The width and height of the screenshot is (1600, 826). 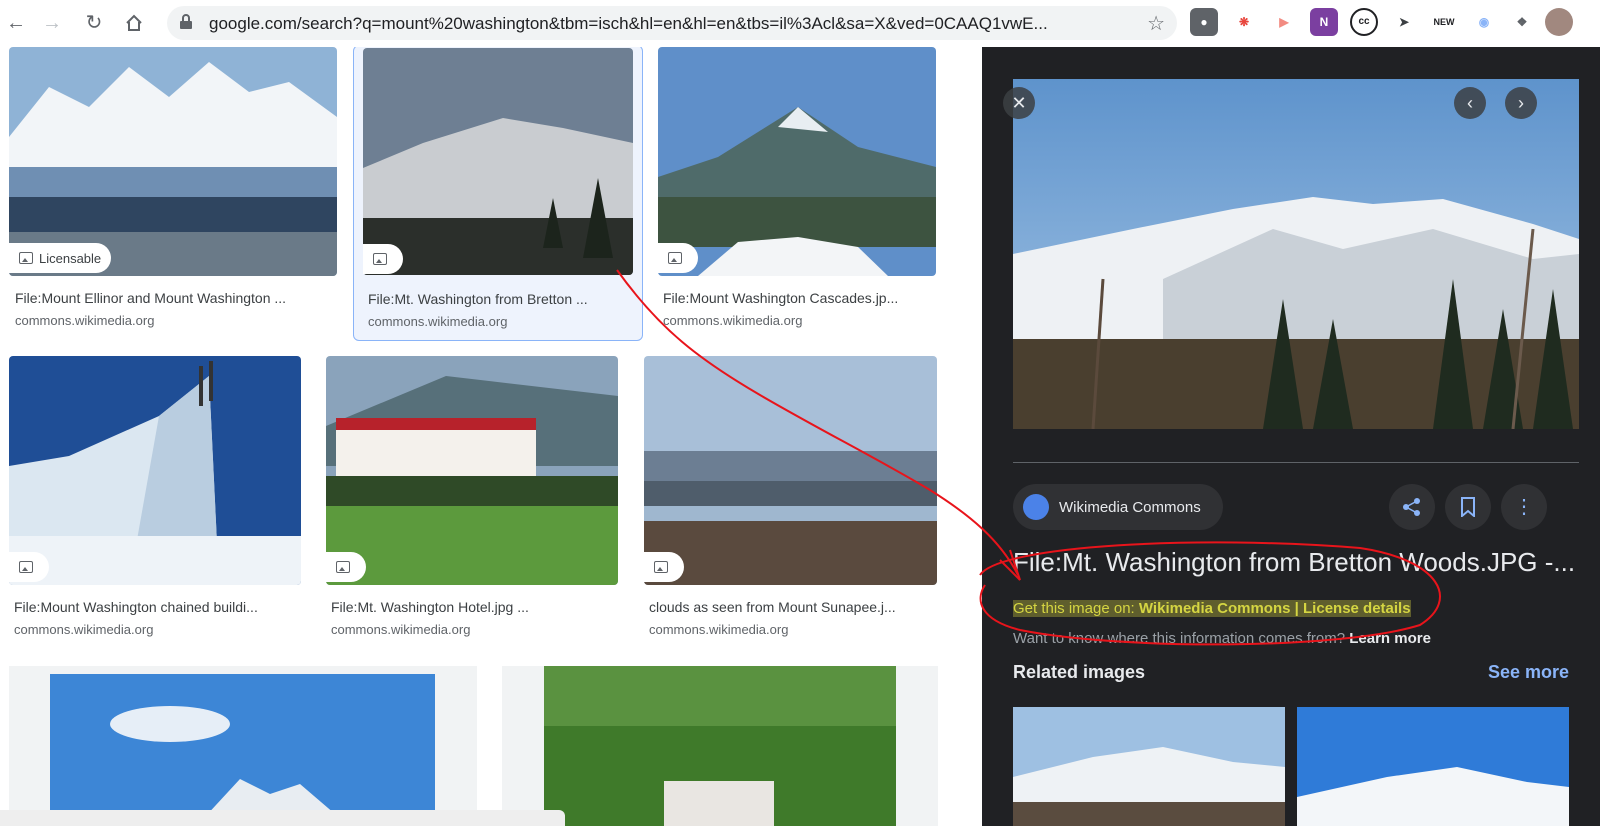 I want to click on extension-new-icon: NEW, so click(x=1444, y=22).